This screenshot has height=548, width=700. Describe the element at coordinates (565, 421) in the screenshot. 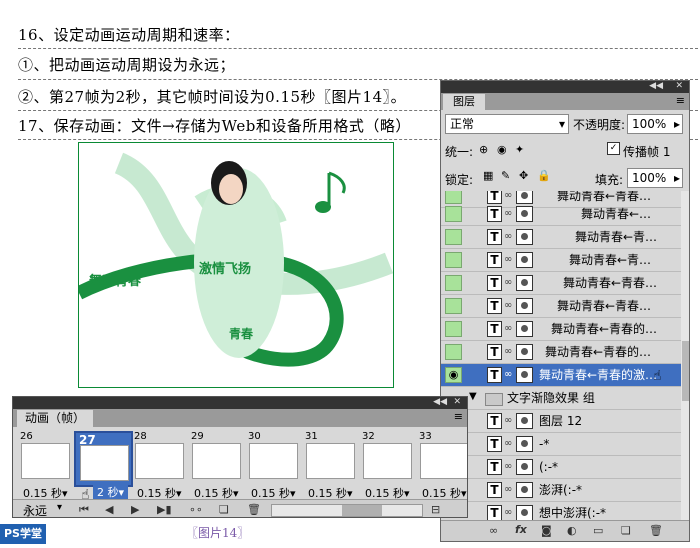

I see `layer-row: T ∞ 图层 12` at that location.